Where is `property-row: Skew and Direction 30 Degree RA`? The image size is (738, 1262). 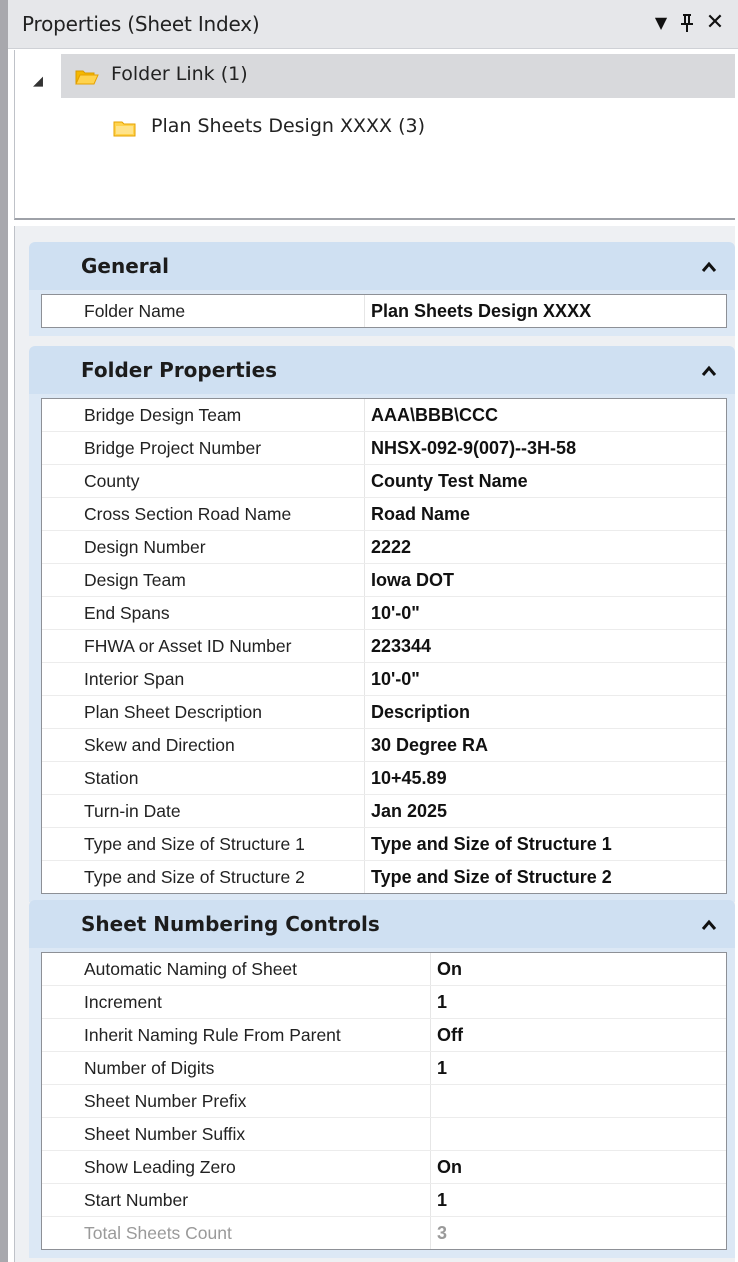 property-row: Skew and Direction 30 Degree RA is located at coordinates (384, 745).